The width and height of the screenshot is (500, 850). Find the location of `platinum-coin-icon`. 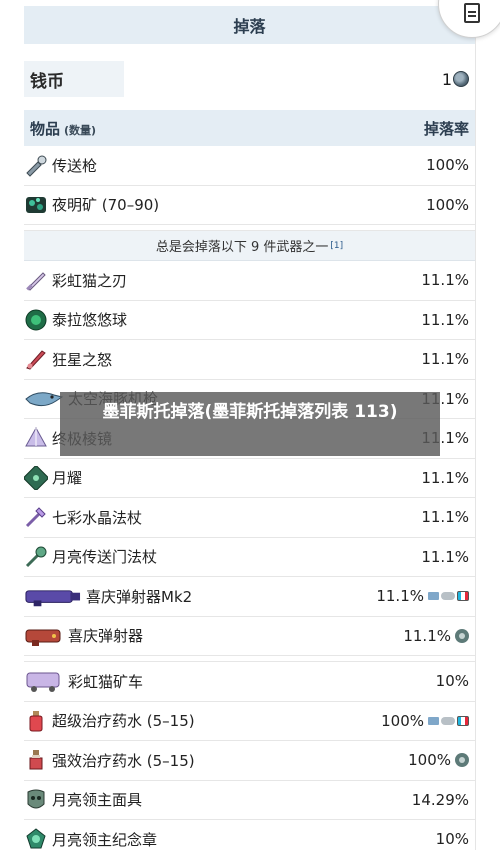

platinum-coin-icon is located at coordinates (461, 79).